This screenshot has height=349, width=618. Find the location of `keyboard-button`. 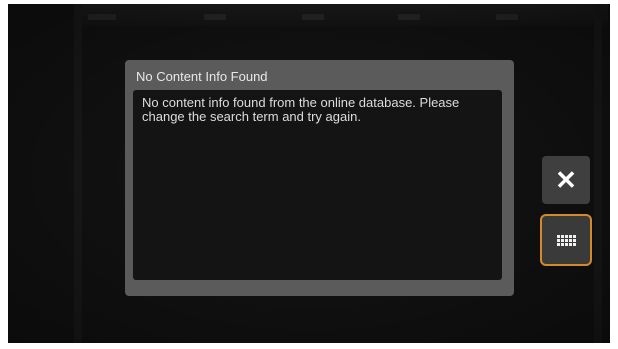

keyboard-button is located at coordinates (566, 240).